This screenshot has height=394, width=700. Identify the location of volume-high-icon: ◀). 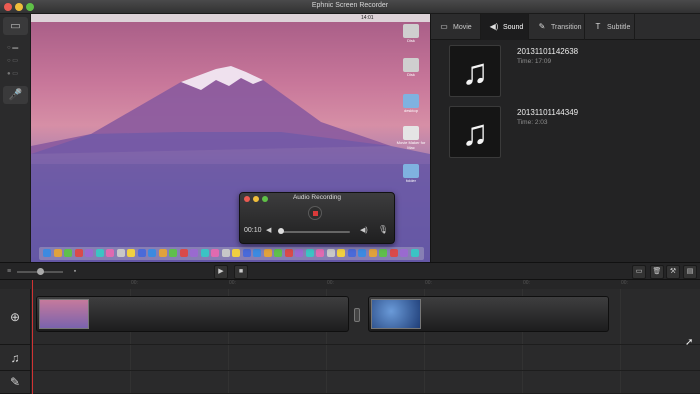
(364, 230).